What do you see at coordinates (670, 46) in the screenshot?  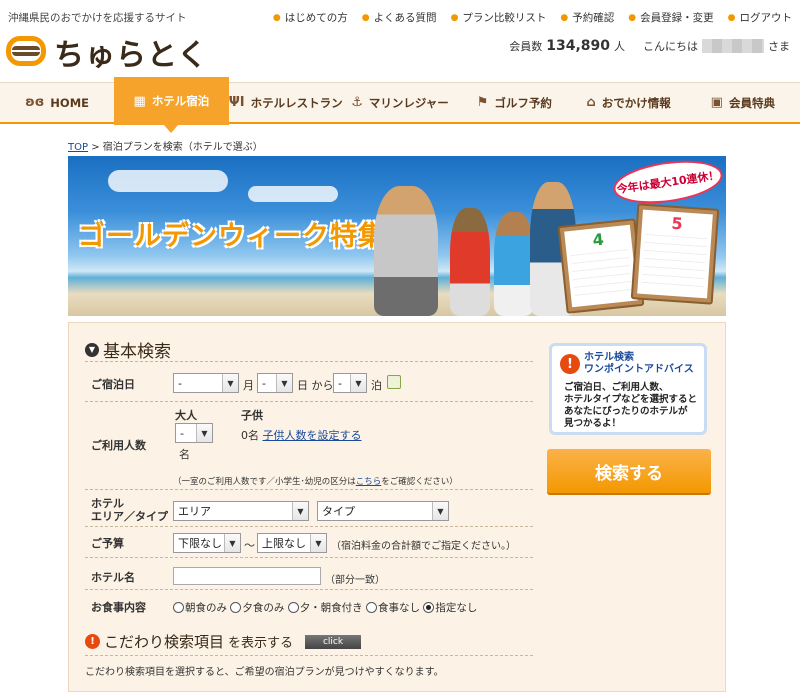 I see `greeting: こんにちは` at bounding box center [670, 46].